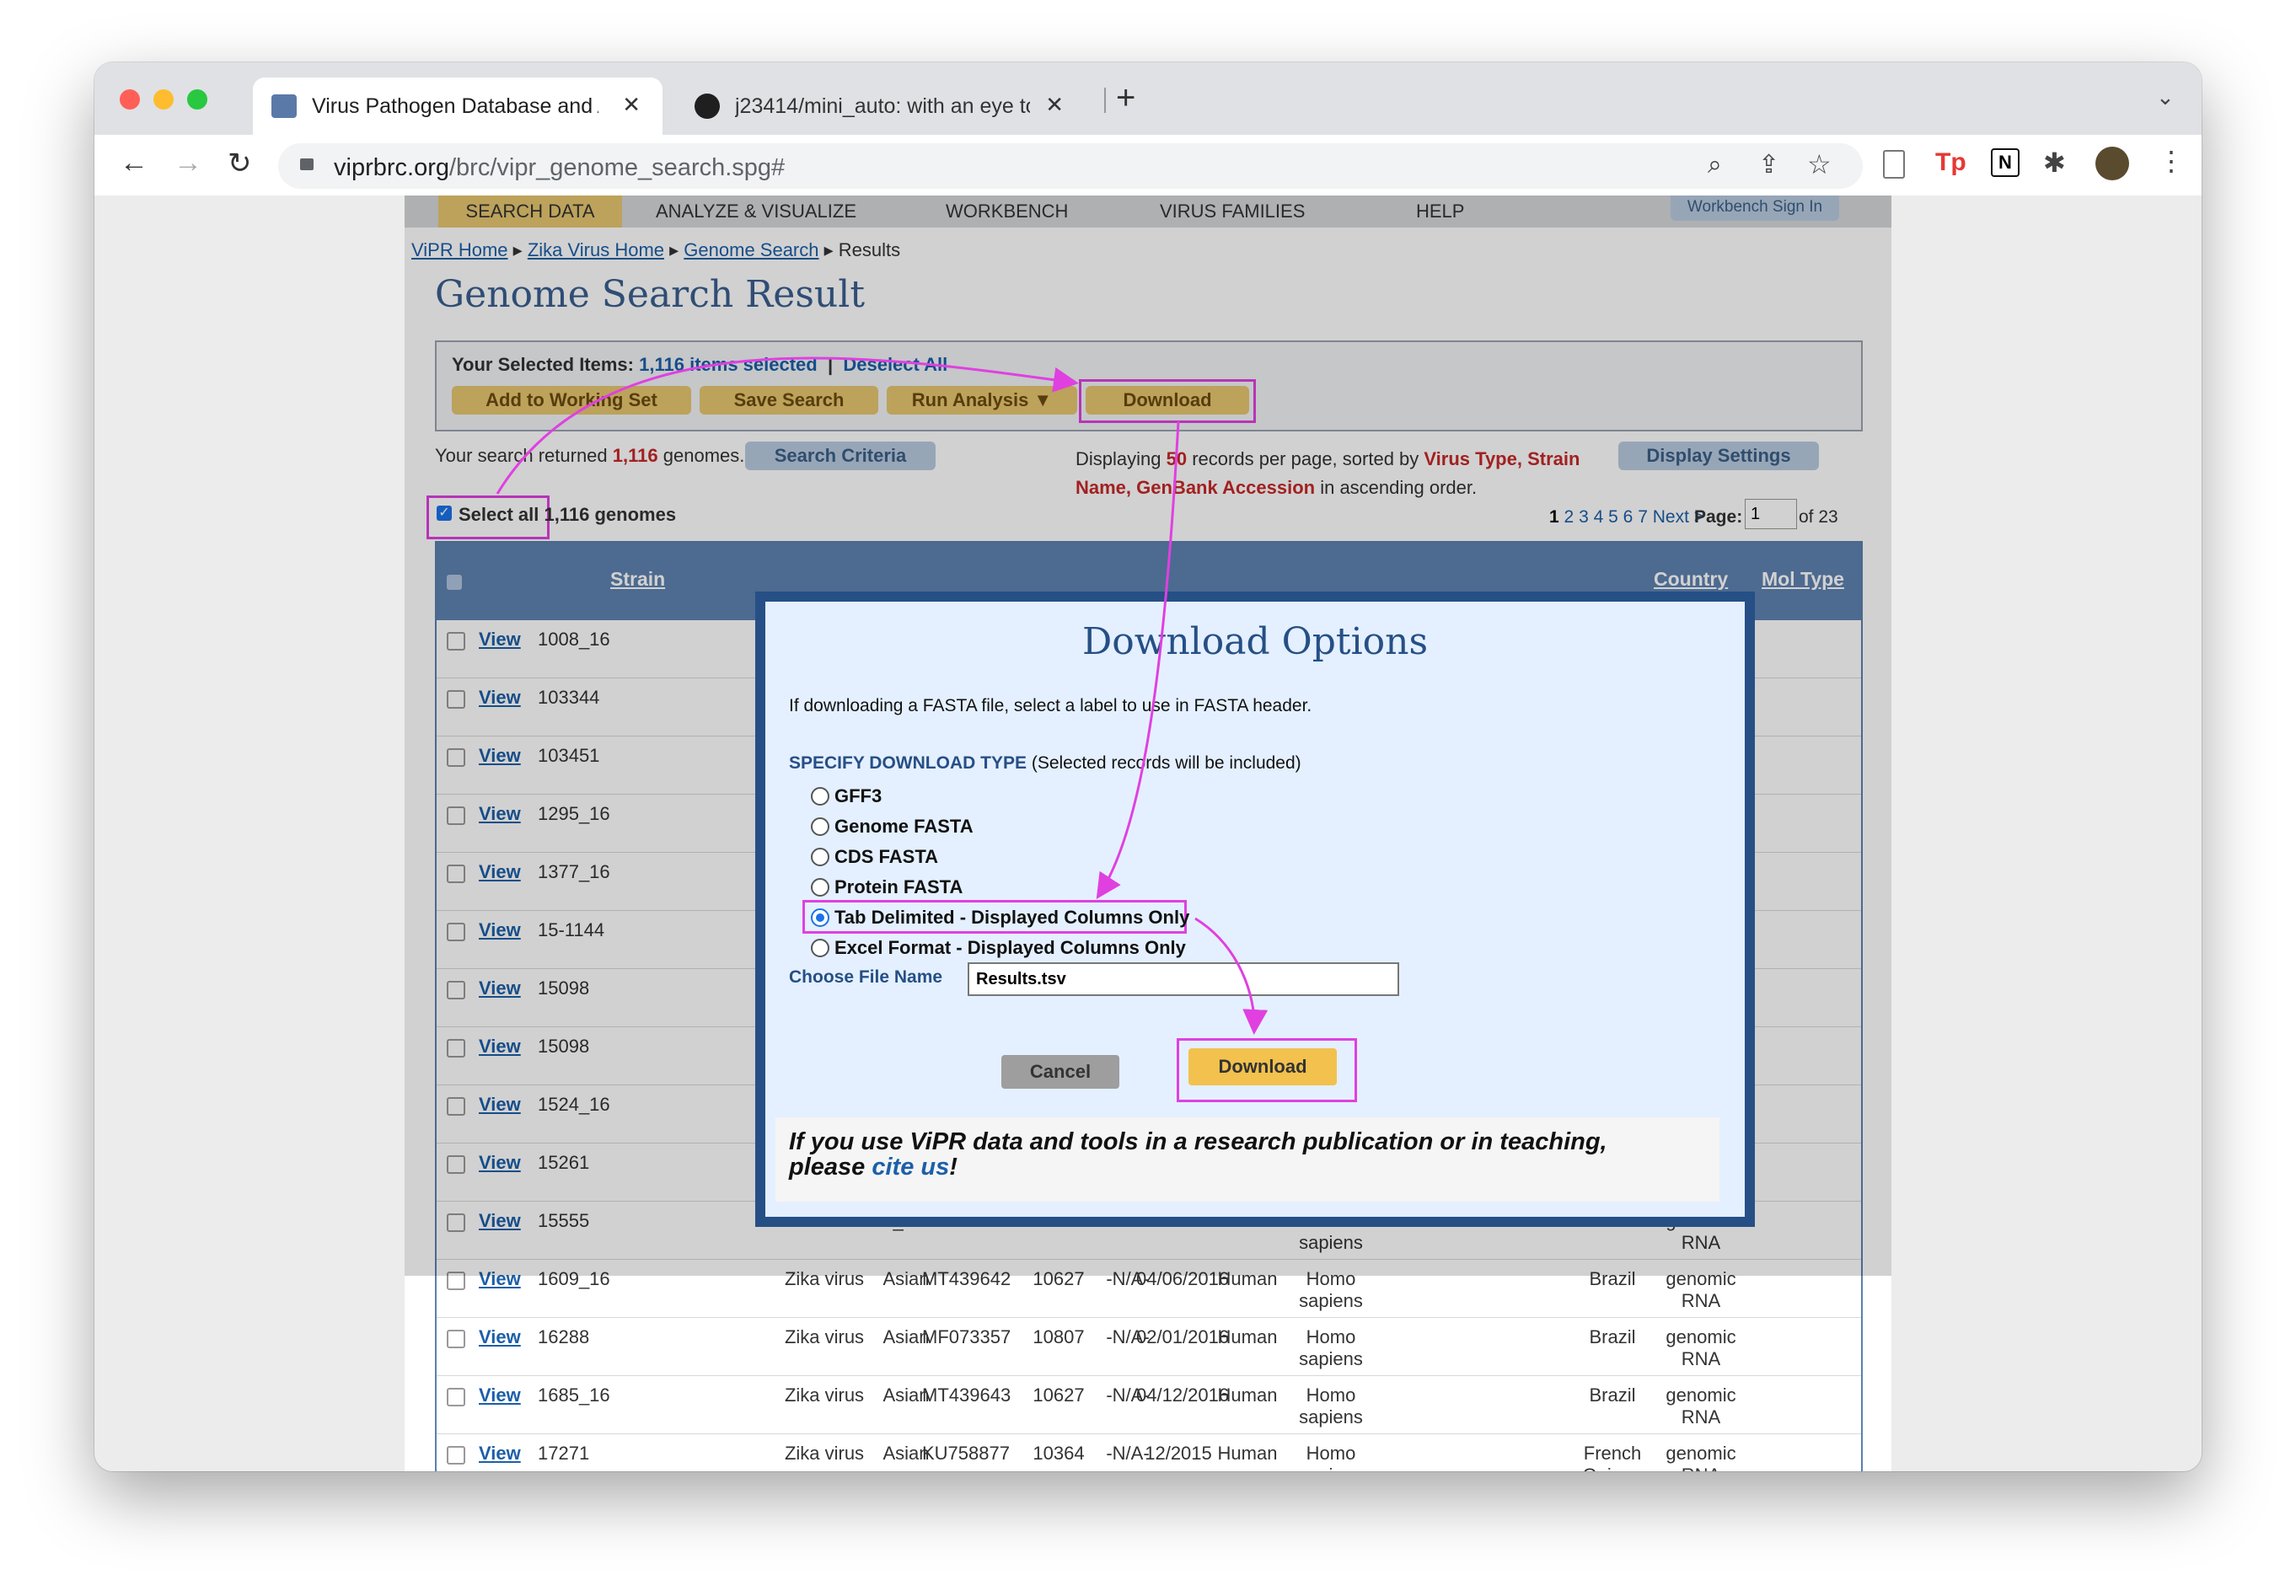 Image resolution: width=2296 pixels, height=1596 pixels. Describe the element at coordinates (2112, 164) in the screenshot. I see `profile-avatar` at that location.